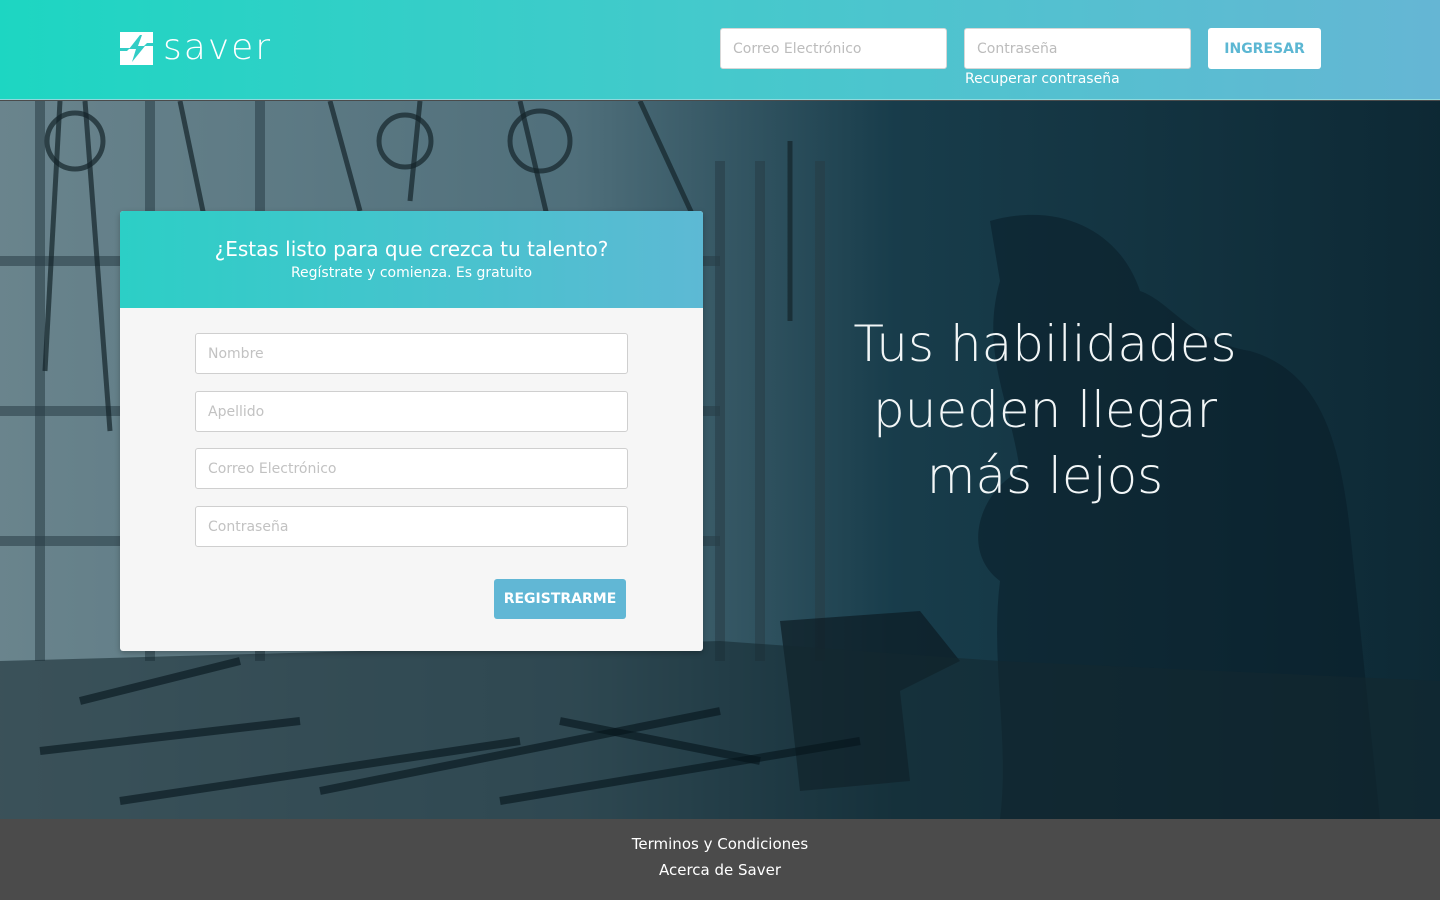 This screenshot has width=1440, height=900. What do you see at coordinates (560, 599) in the screenshot?
I see `register-button: REGISTRARME` at bounding box center [560, 599].